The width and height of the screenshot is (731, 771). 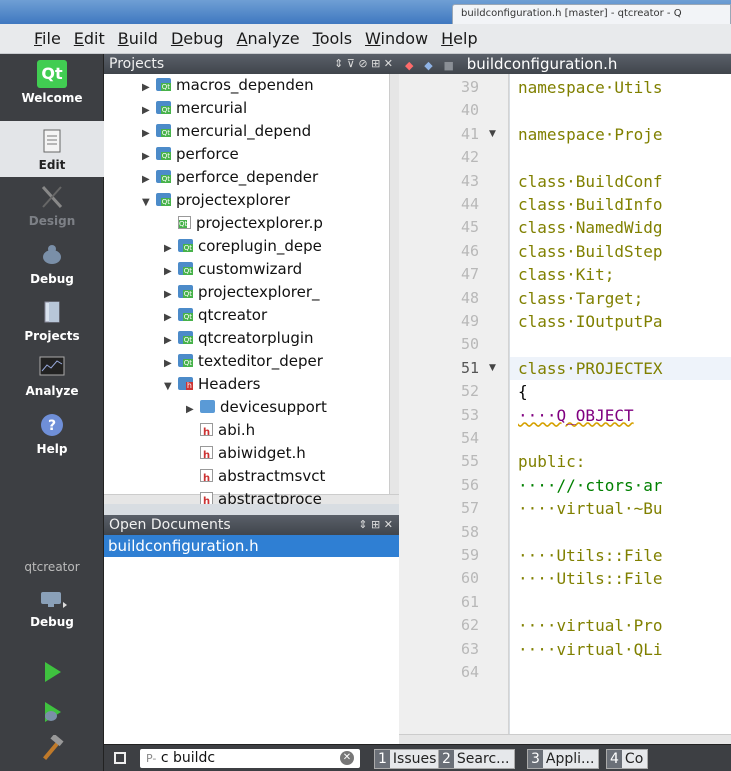 I want to click on toggle-sidebar-icon, so click(x=120, y=758).